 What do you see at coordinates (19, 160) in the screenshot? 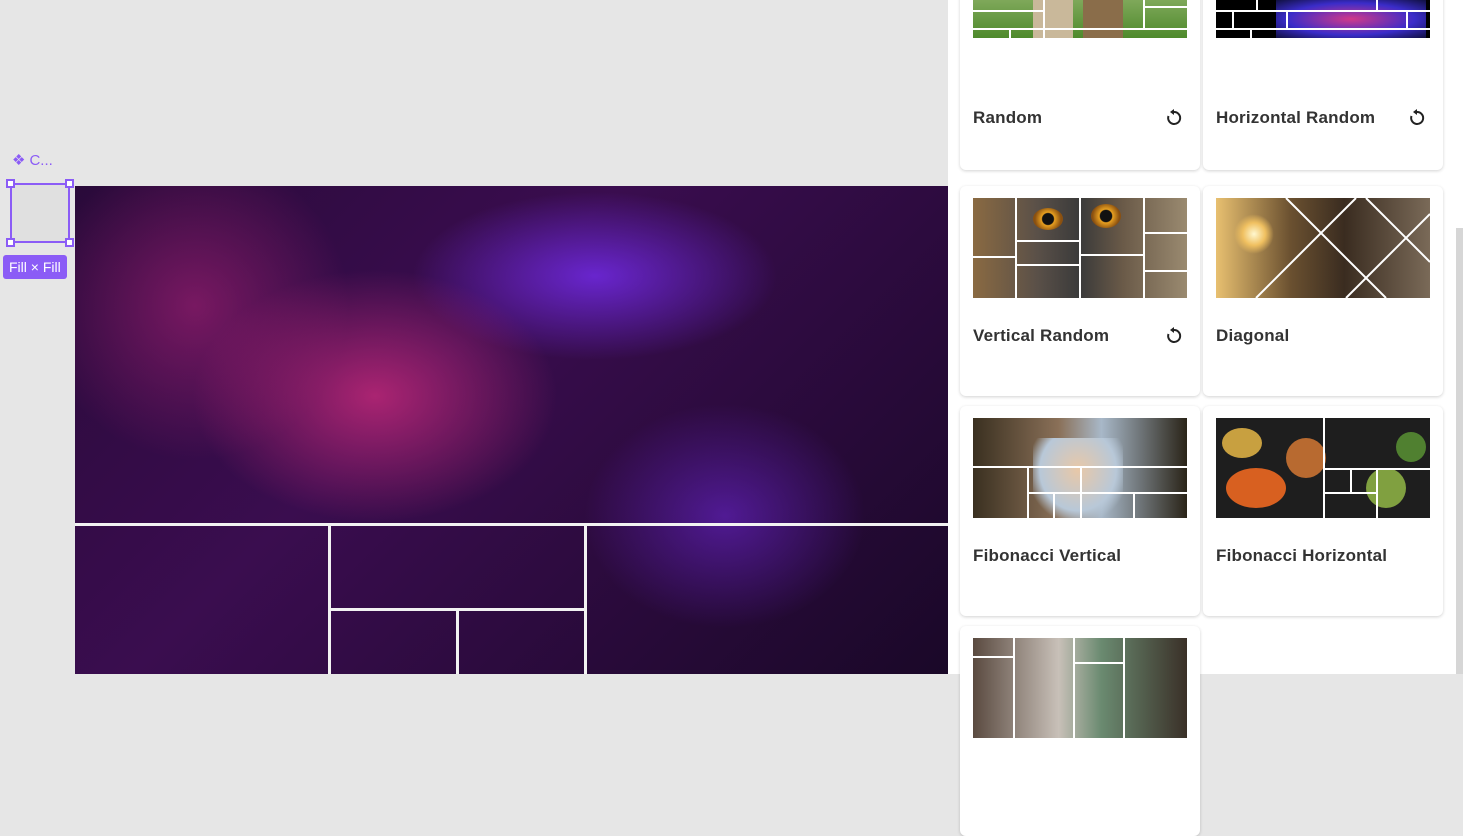
I see `component-icon: ❖` at bounding box center [19, 160].